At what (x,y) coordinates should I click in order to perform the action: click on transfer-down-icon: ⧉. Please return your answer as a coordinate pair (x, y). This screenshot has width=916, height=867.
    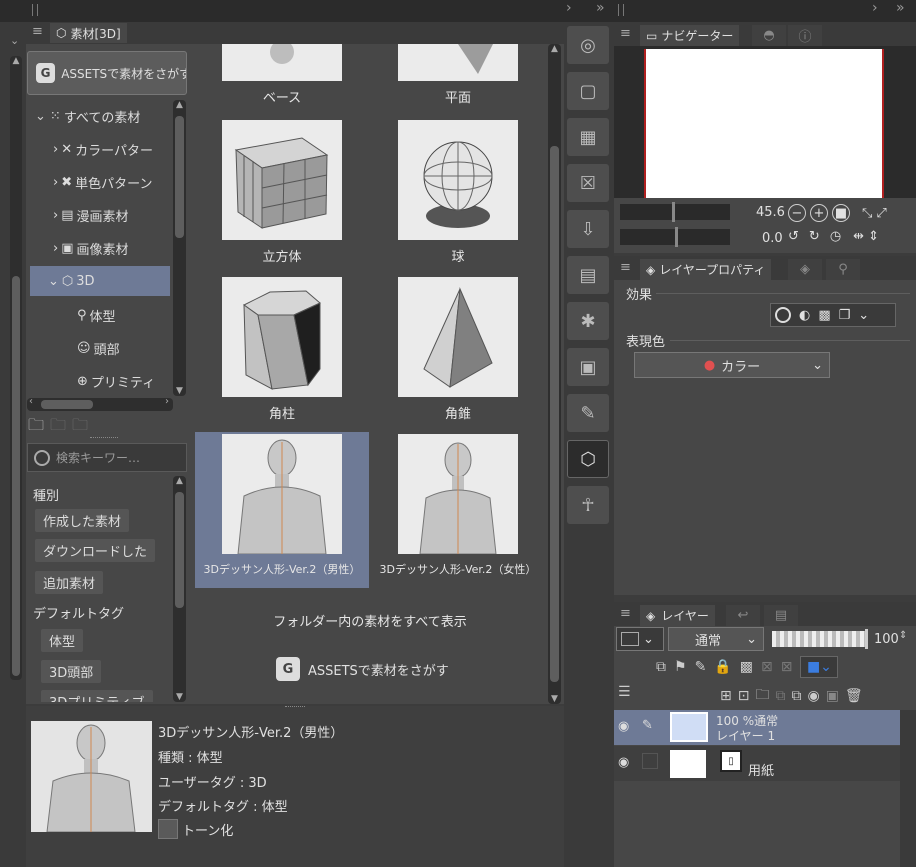
    Looking at the image, I should click on (780, 696).